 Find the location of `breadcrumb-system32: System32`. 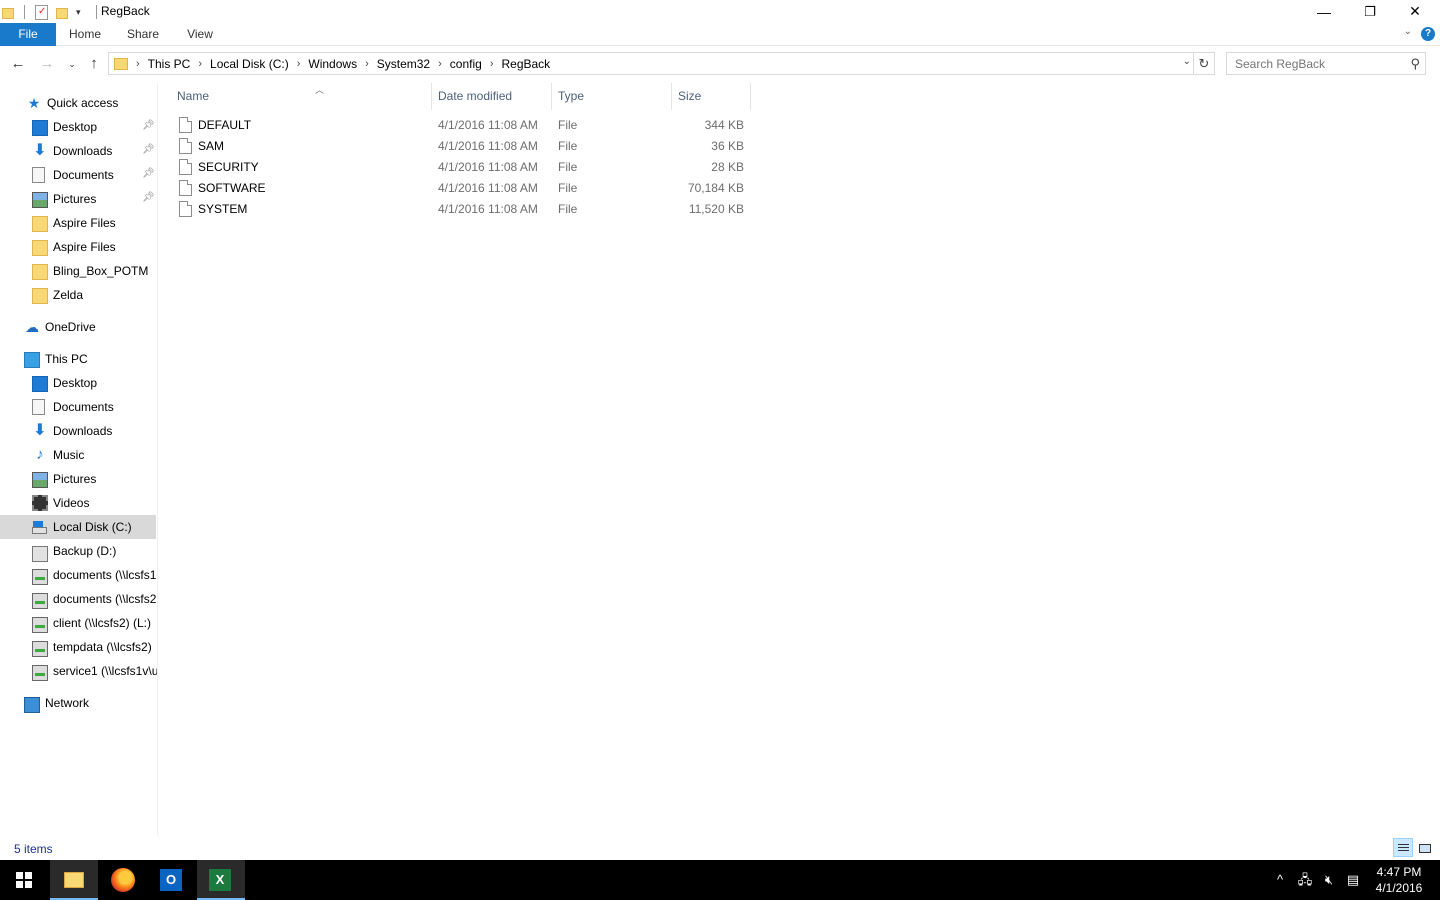

breadcrumb-system32: System32 is located at coordinates (403, 64).